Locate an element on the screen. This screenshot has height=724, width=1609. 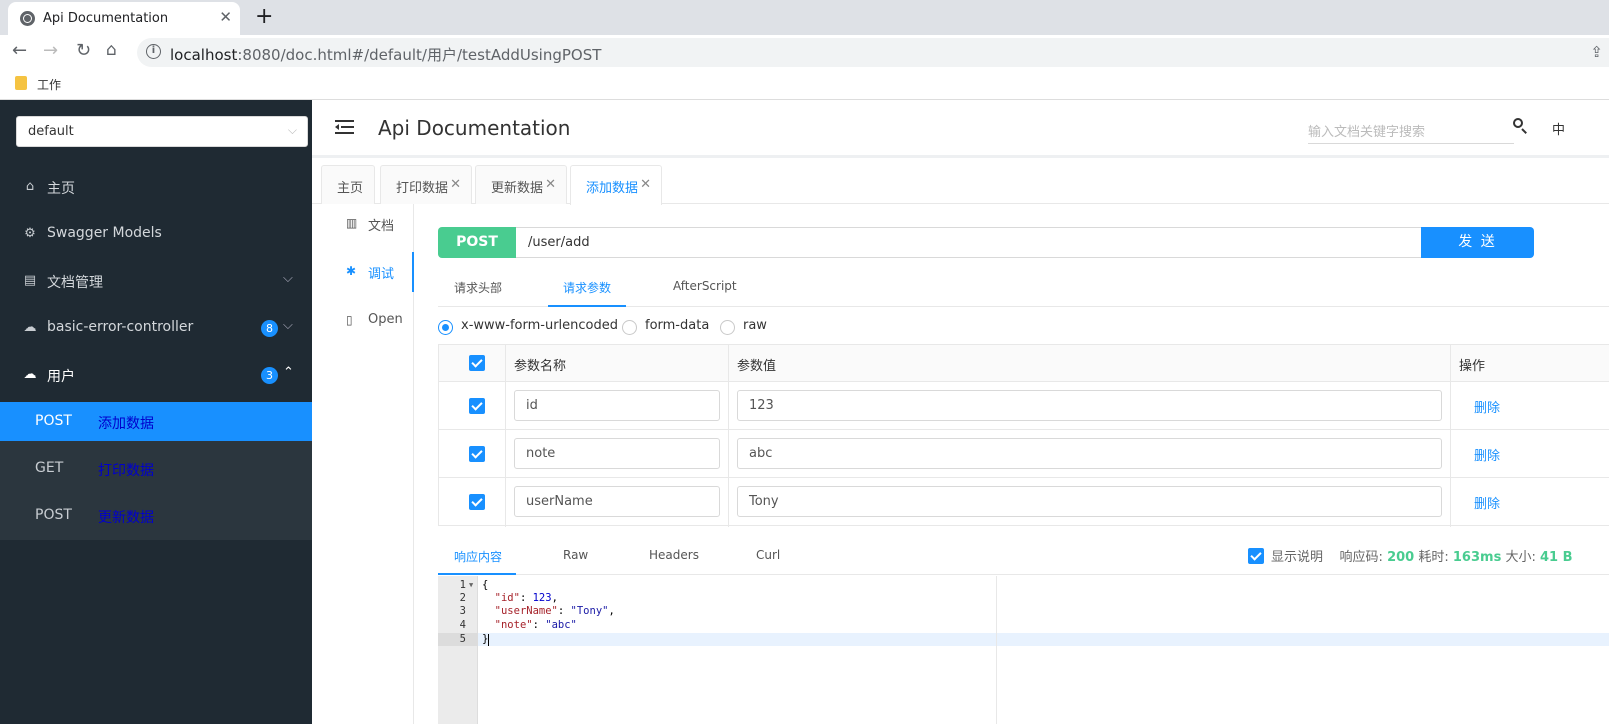
size-label: 大小: is located at coordinates (1520, 557).